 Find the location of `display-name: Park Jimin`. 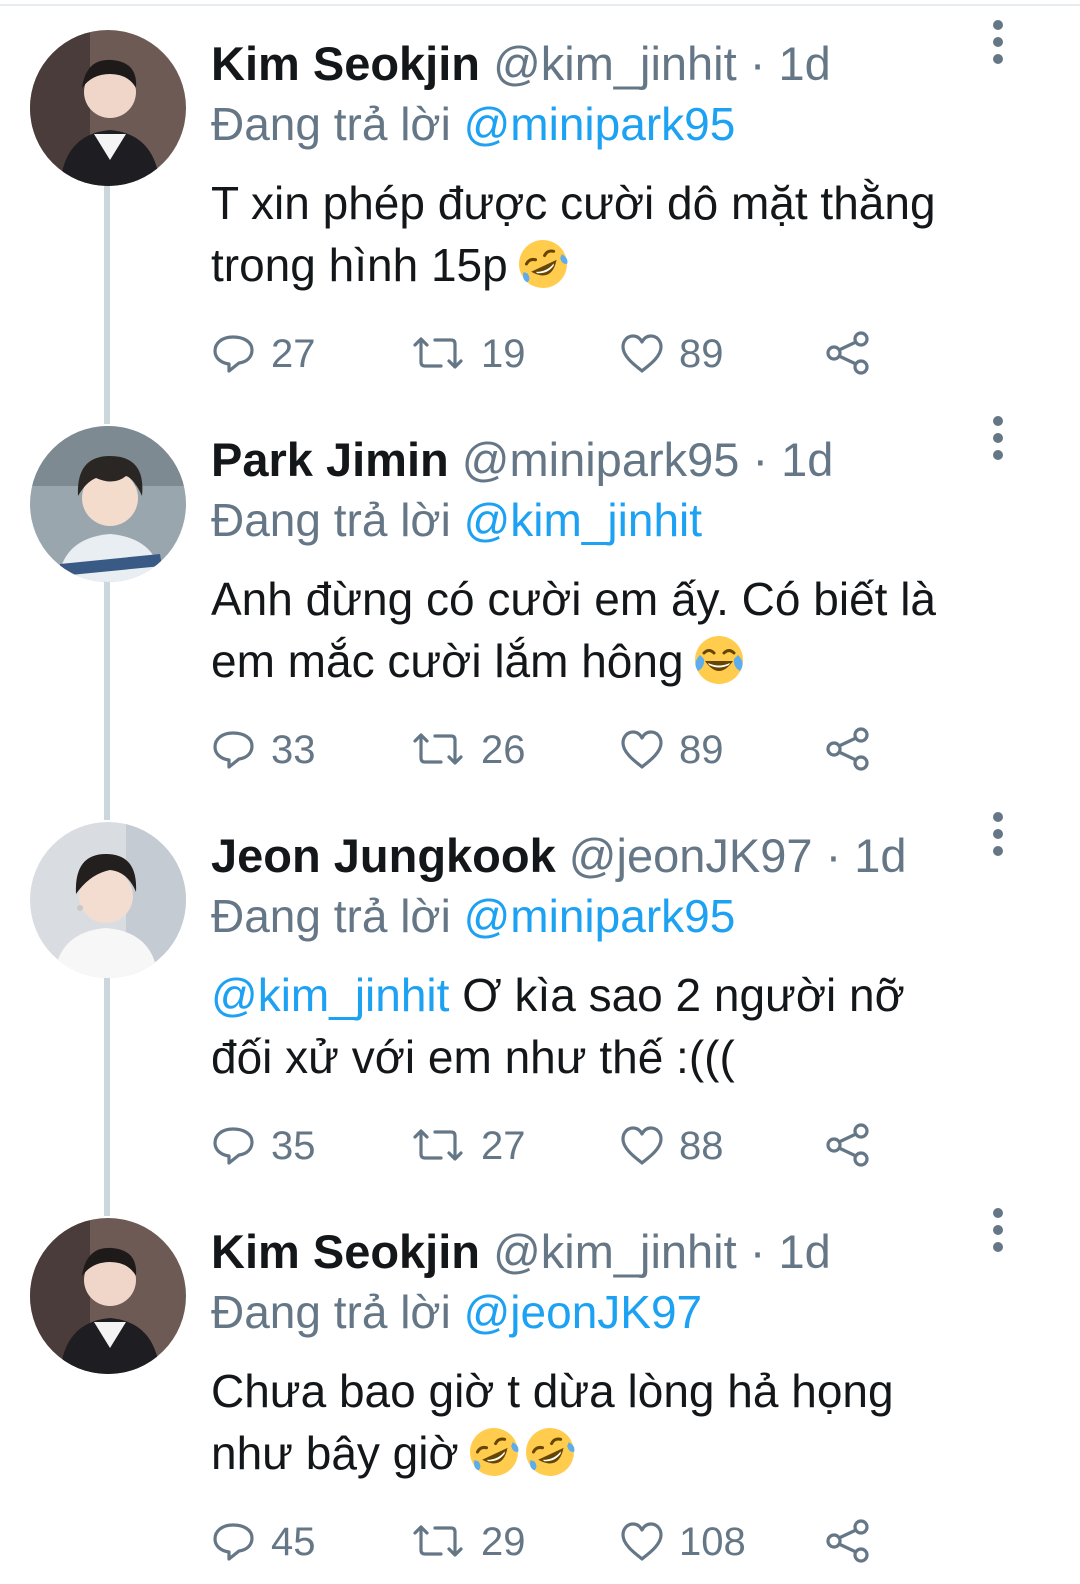

display-name: Park Jimin is located at coordinates (330, 459).